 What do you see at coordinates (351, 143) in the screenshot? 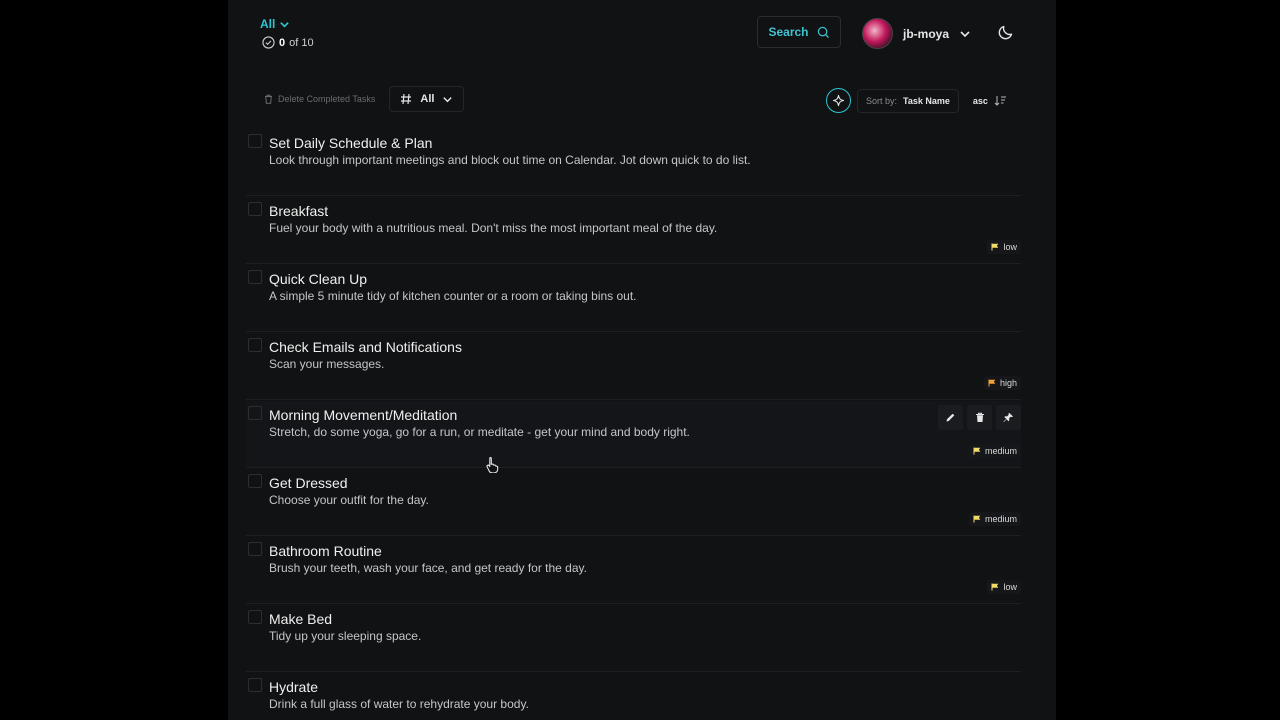
I see `task-title: Set Daily Schedule & Plan` at bounding box center [351, 143].